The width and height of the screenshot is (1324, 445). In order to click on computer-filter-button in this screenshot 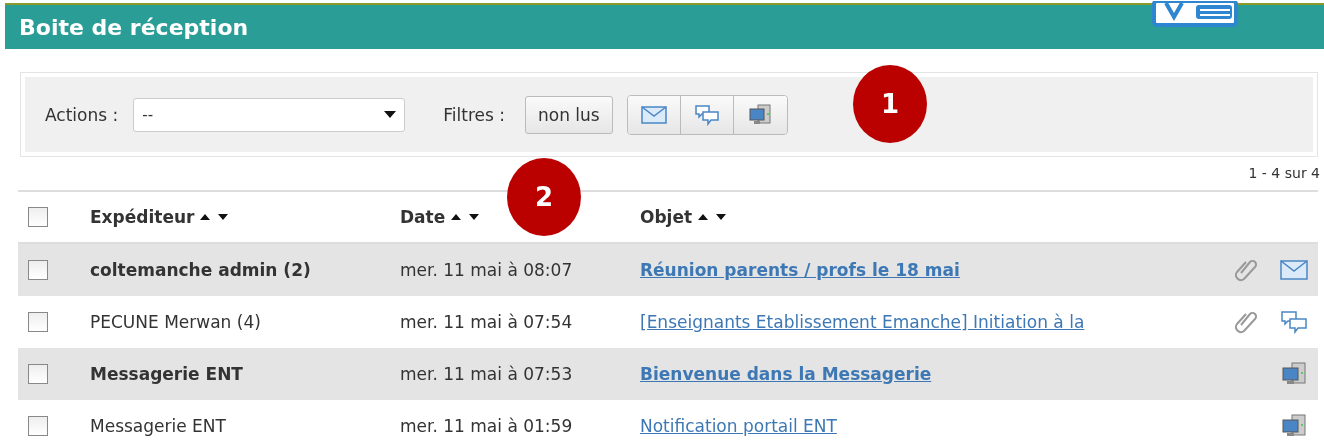, I will do `click(760, 114)`.